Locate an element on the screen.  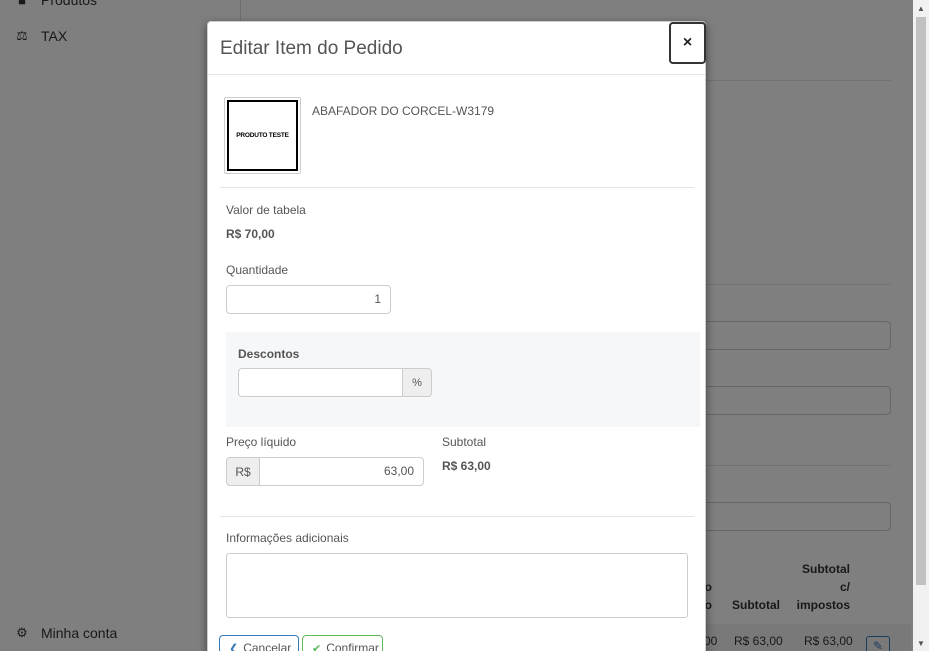
quantity-input: 1 is located at coordinates (308, 299).